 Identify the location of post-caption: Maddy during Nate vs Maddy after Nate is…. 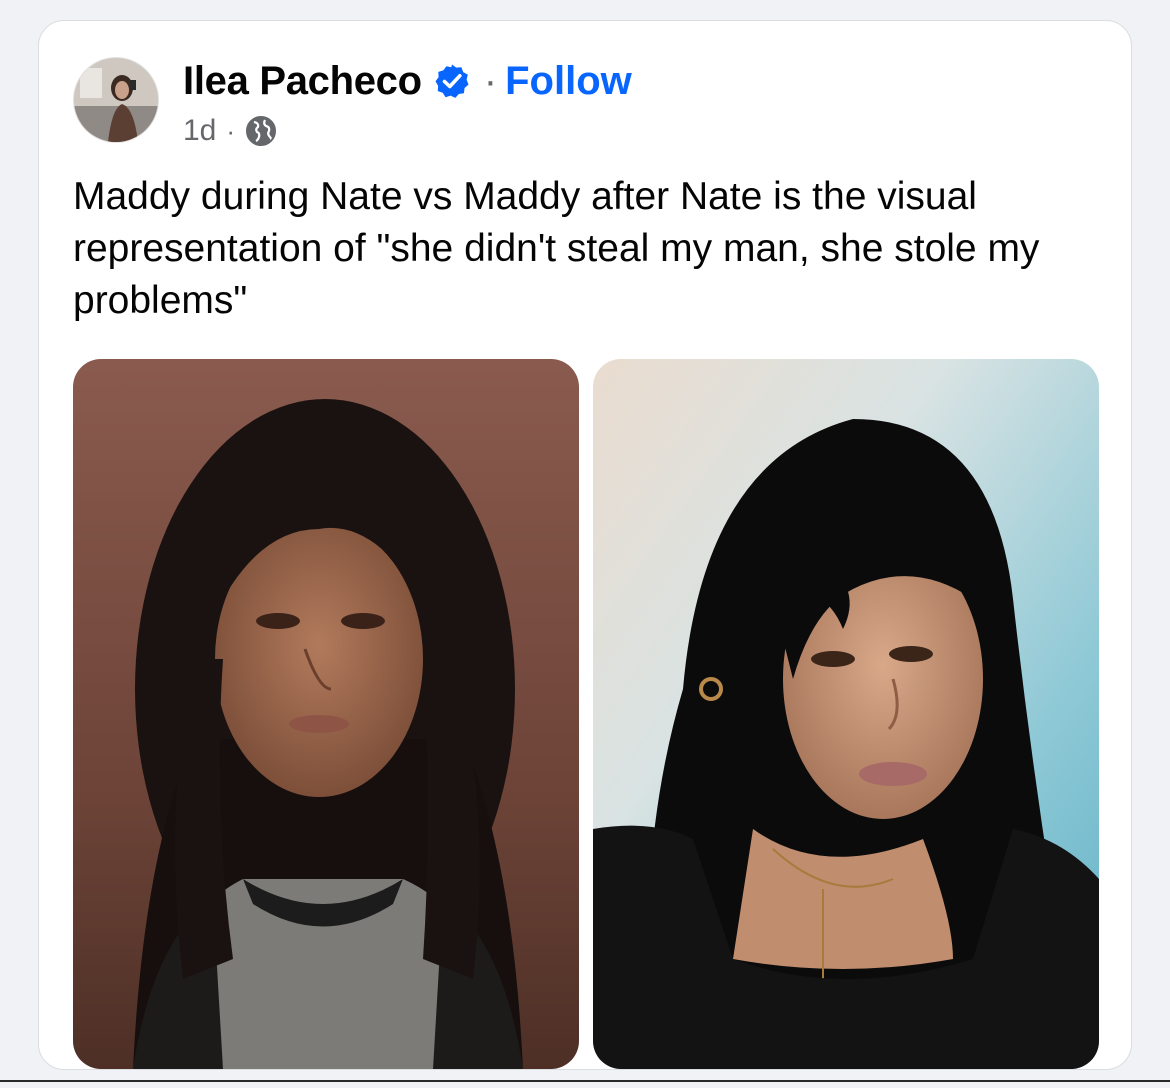
(556, 248).